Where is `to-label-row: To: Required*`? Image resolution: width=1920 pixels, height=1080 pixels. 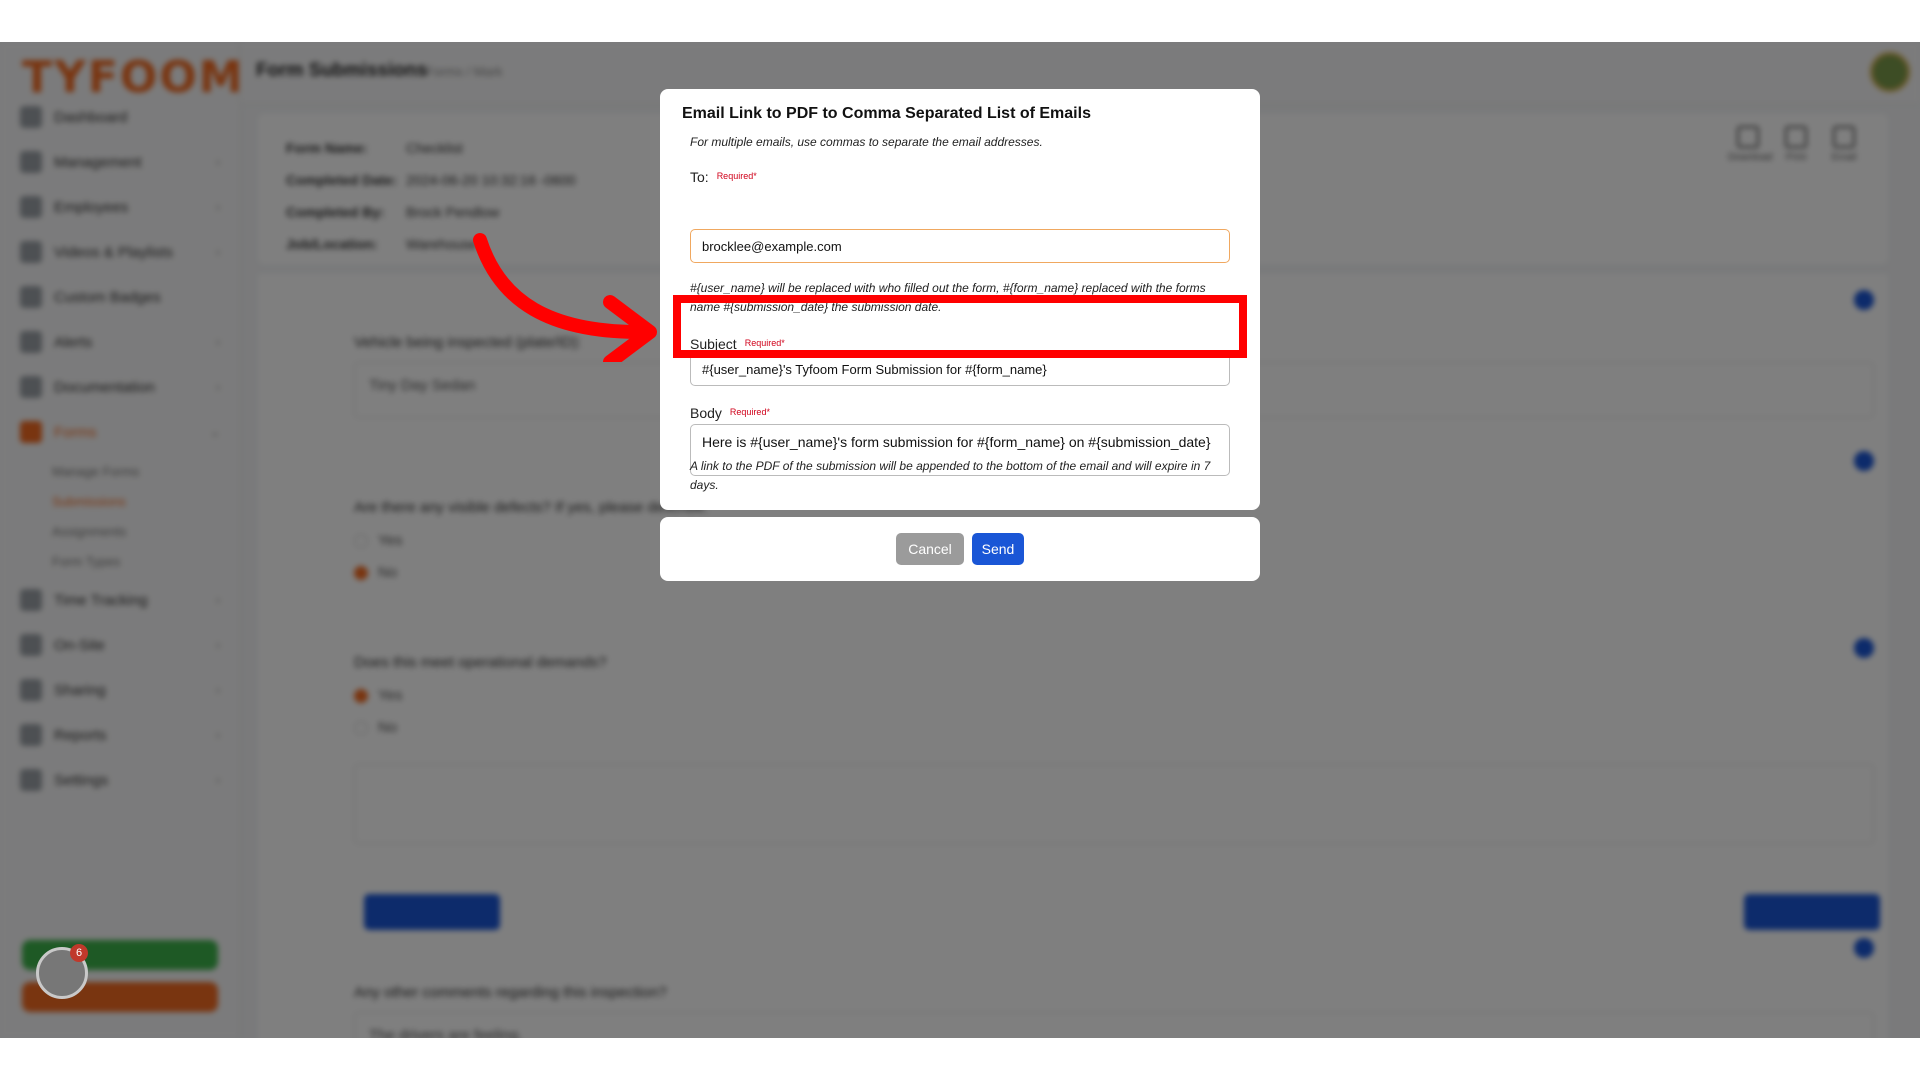
to-label-row: To: Required* is located at coordinates (723, 177).